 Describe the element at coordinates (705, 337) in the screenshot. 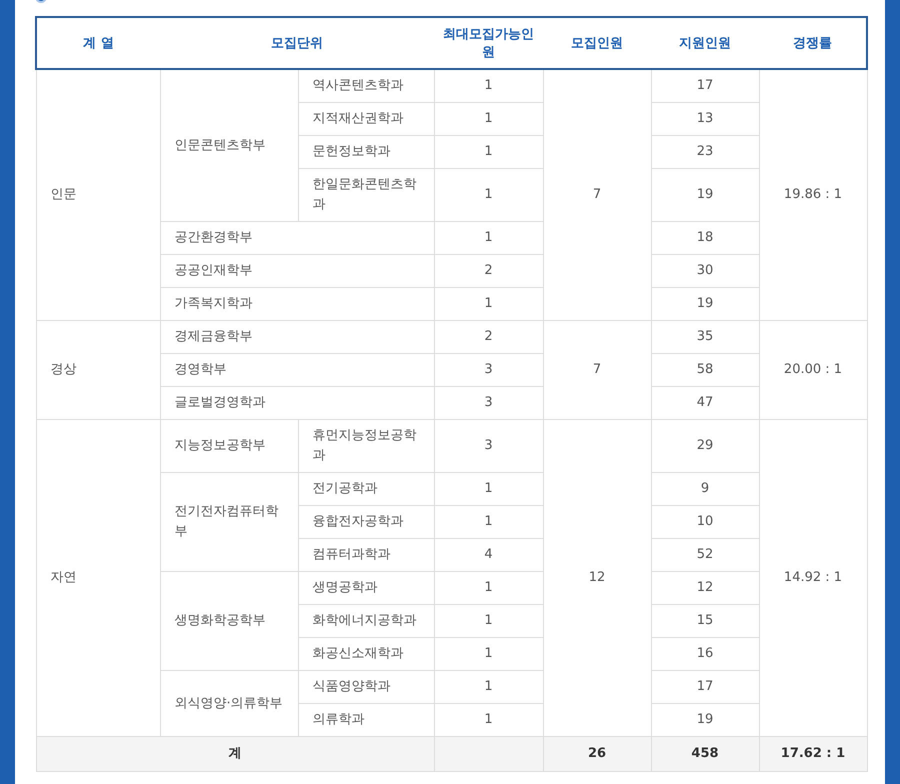

I see `table-cell: 35` at that location.